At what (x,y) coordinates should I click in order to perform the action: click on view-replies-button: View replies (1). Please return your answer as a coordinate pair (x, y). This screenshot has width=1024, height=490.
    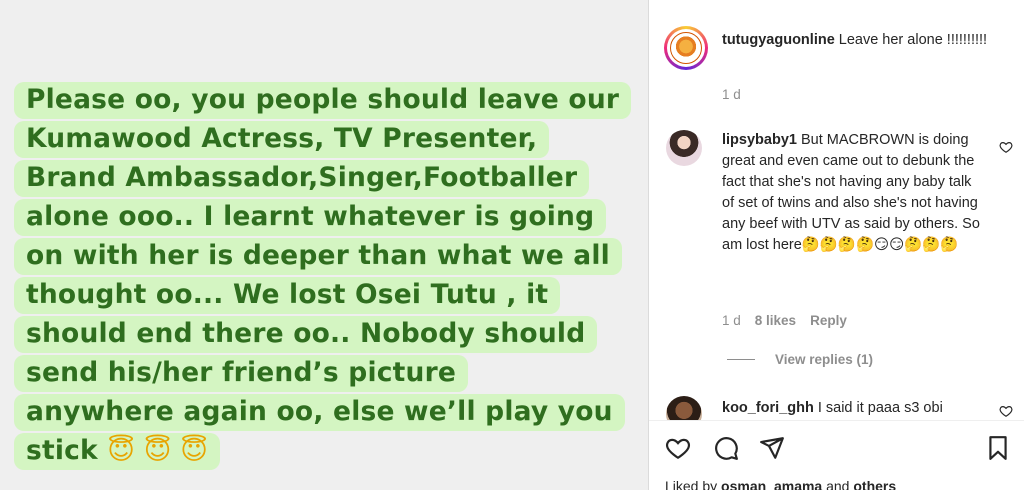
    Looking at the image, I should click on (800, 359).